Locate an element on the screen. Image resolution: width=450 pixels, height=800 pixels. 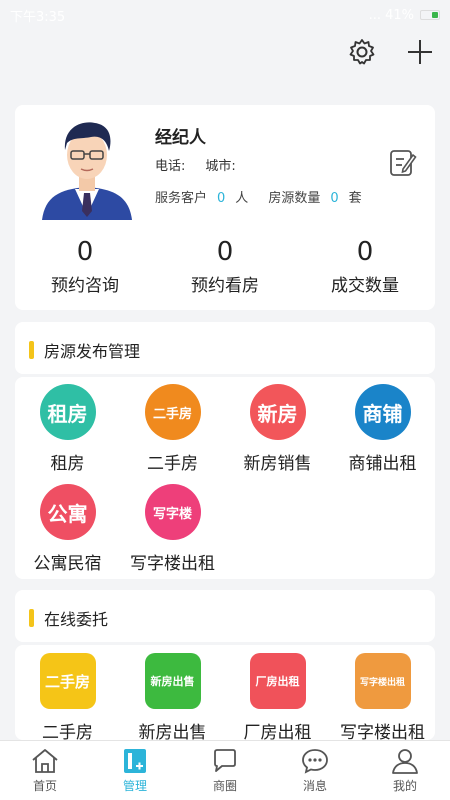
grid-item-label: 新房出售 is located at coordinates (172, 731).